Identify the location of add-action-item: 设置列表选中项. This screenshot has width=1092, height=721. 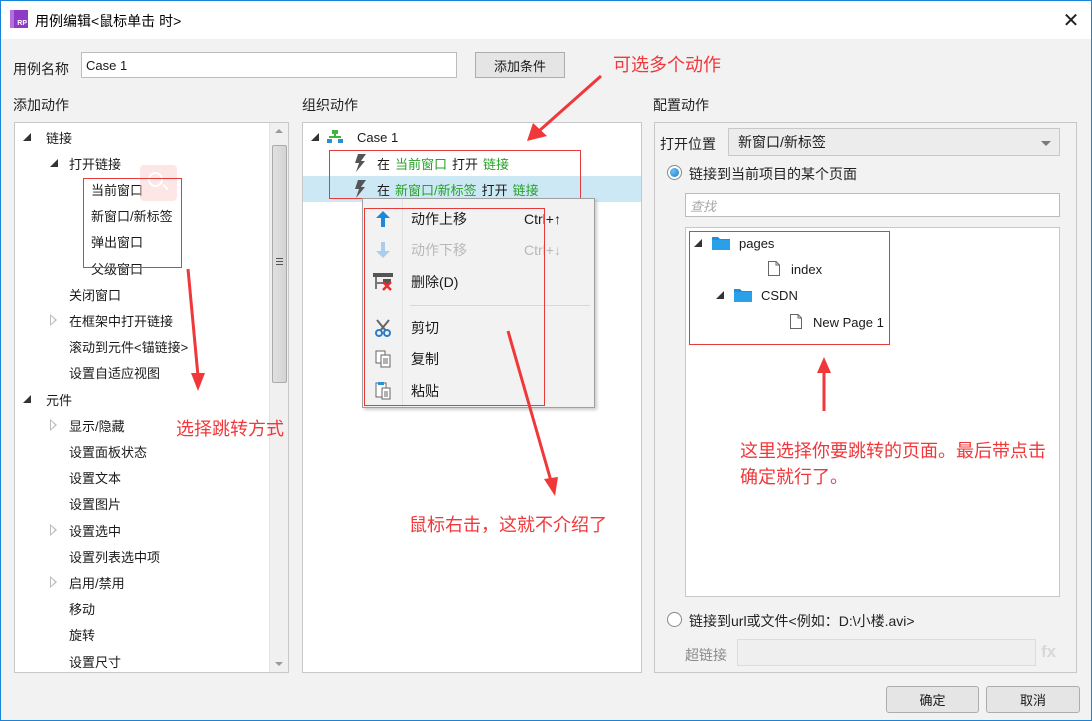
(142, 556).